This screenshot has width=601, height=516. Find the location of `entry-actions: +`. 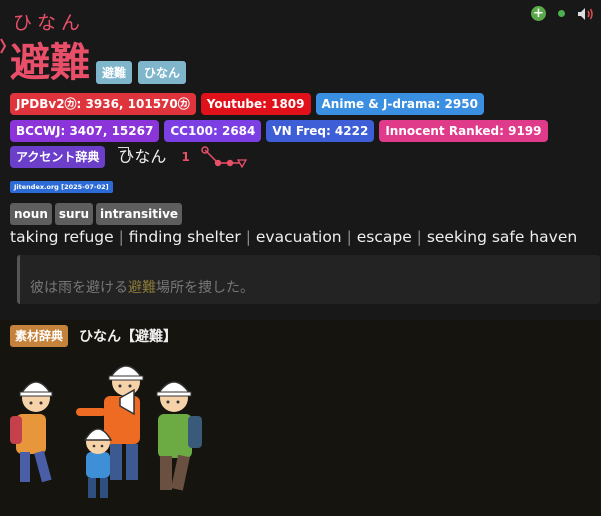

entry-actions: + is located at coordinates (563, 13).